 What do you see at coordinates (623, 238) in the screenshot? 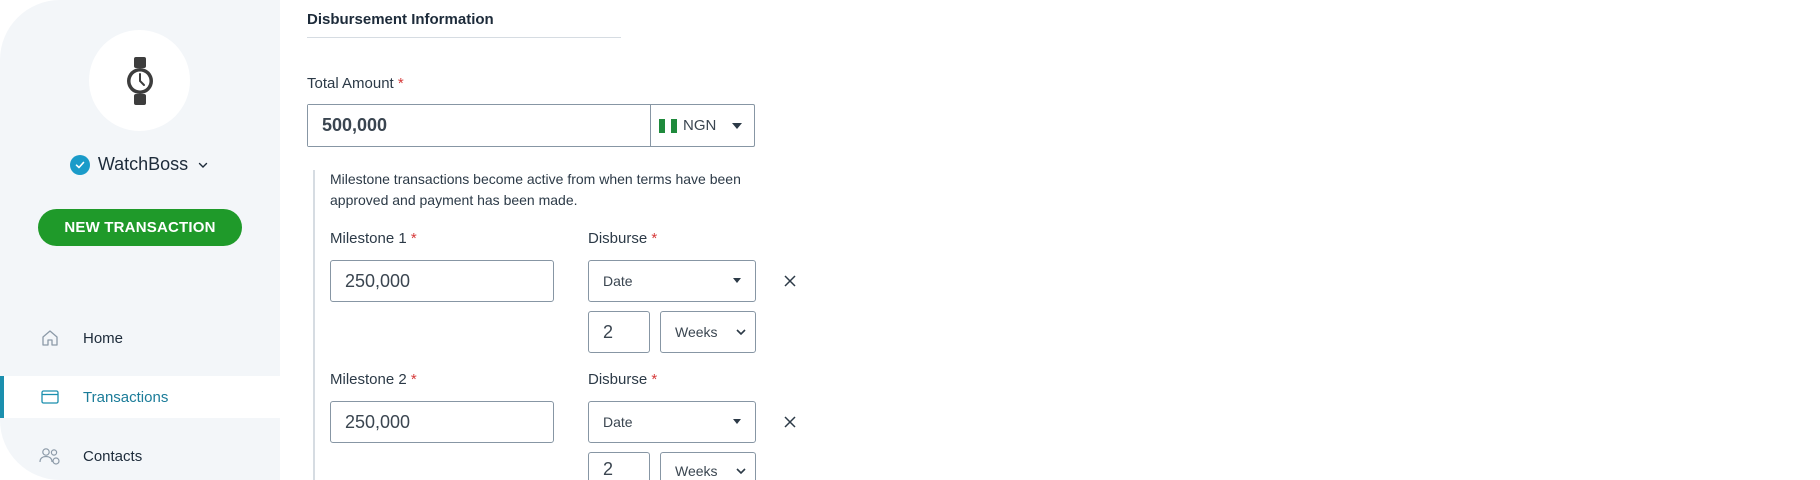
I see `milestone-1-disburse-label: Disburse *` at bounding box center [623, 238].